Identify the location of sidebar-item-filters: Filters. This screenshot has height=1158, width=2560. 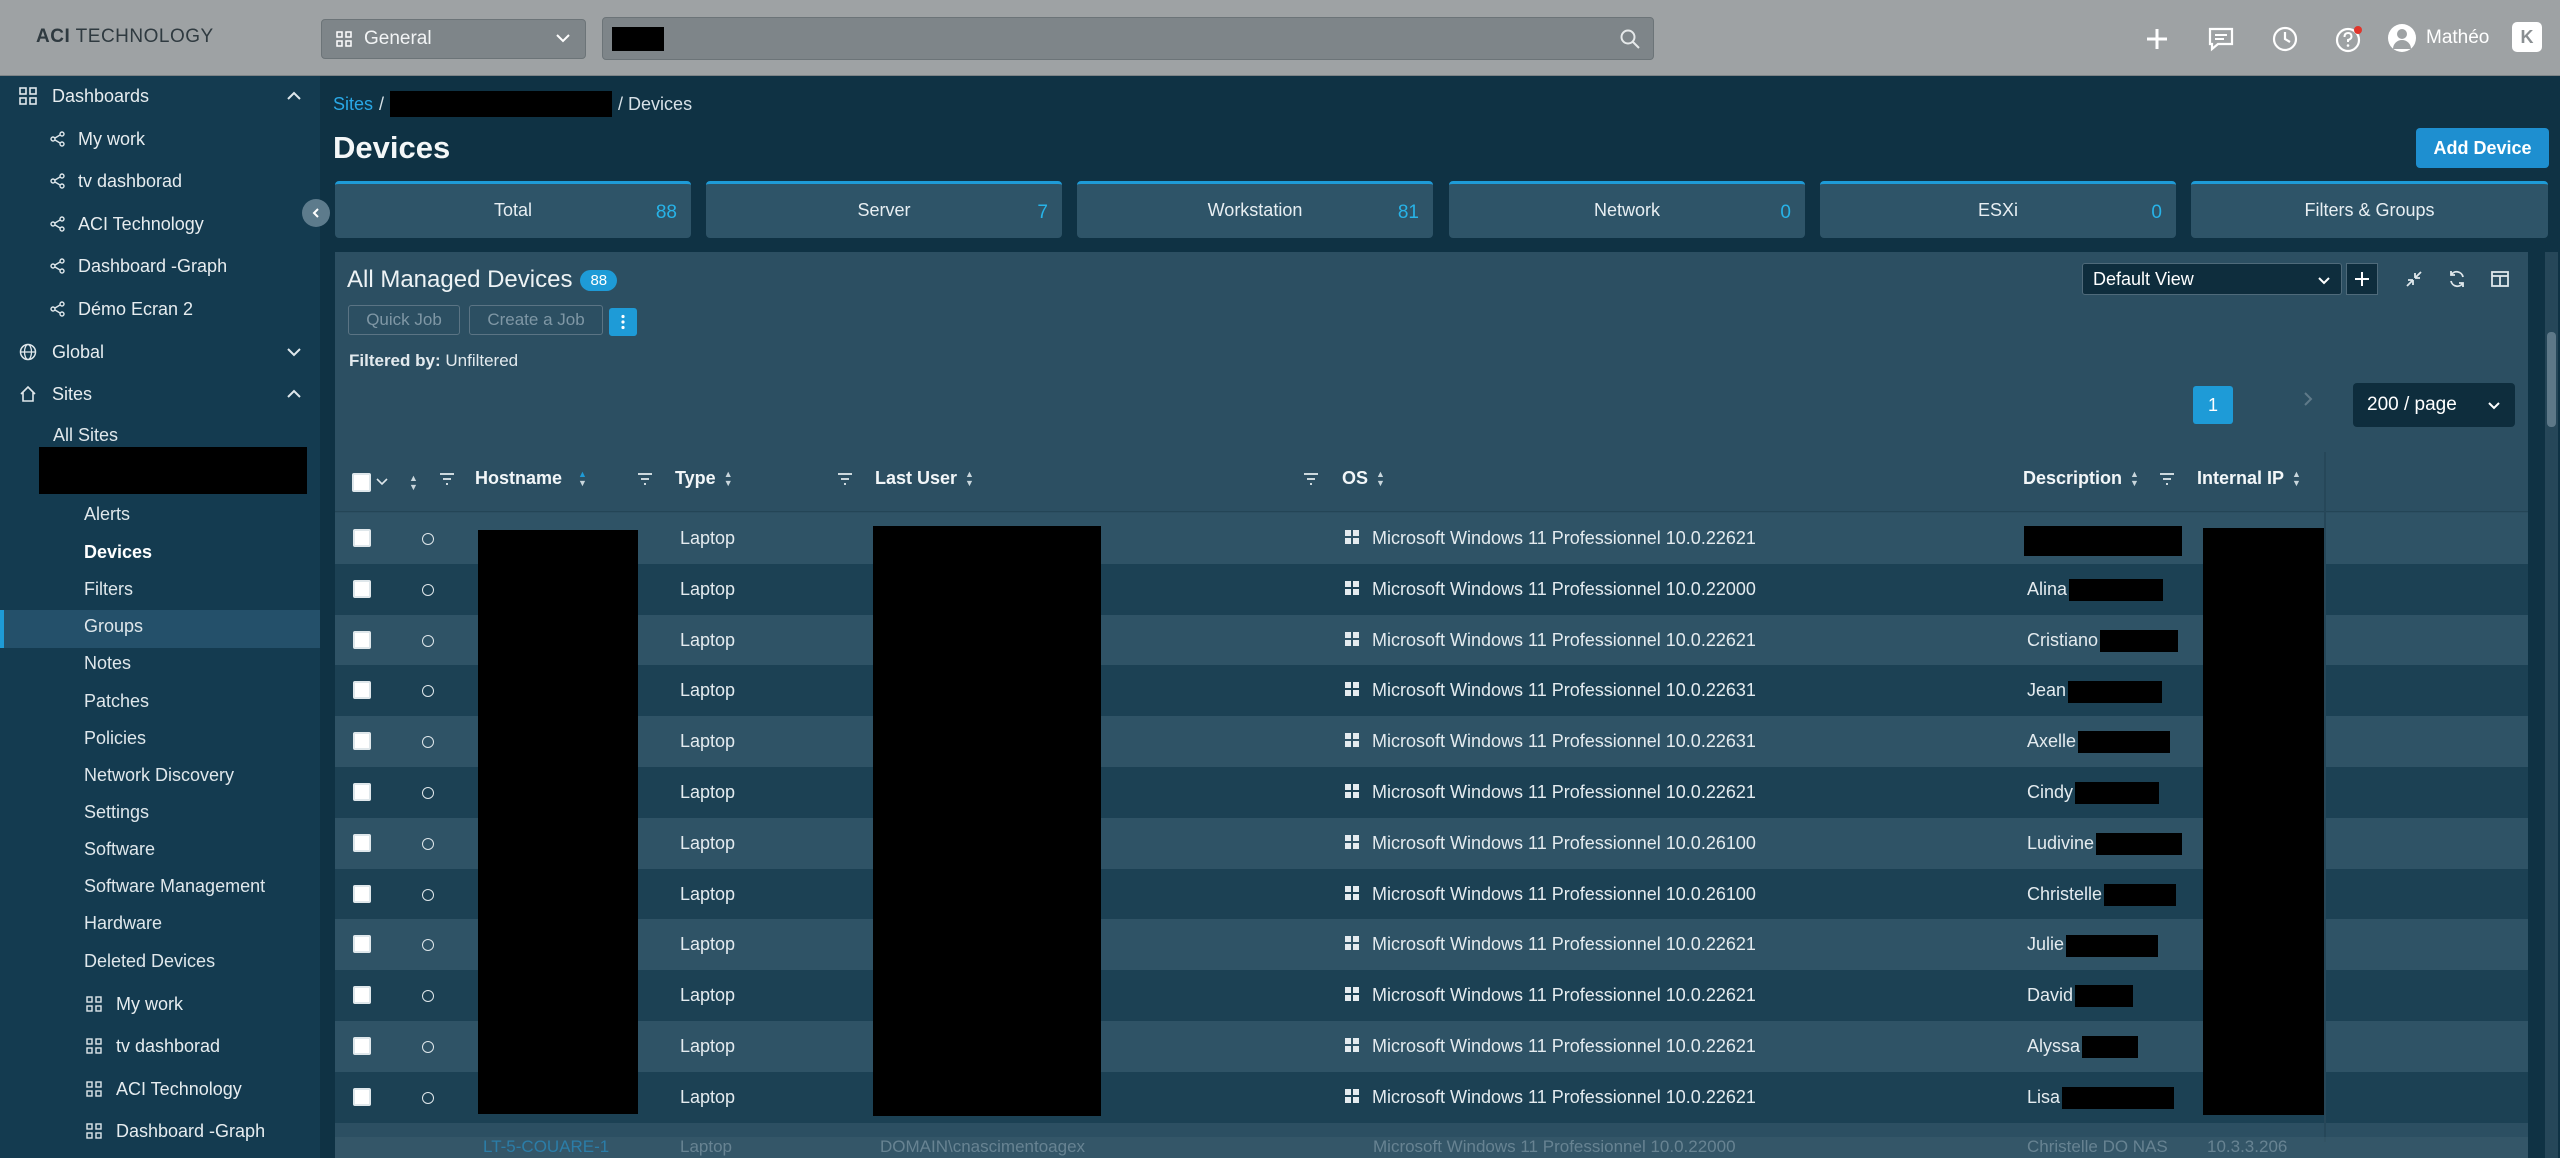
(108, 589).